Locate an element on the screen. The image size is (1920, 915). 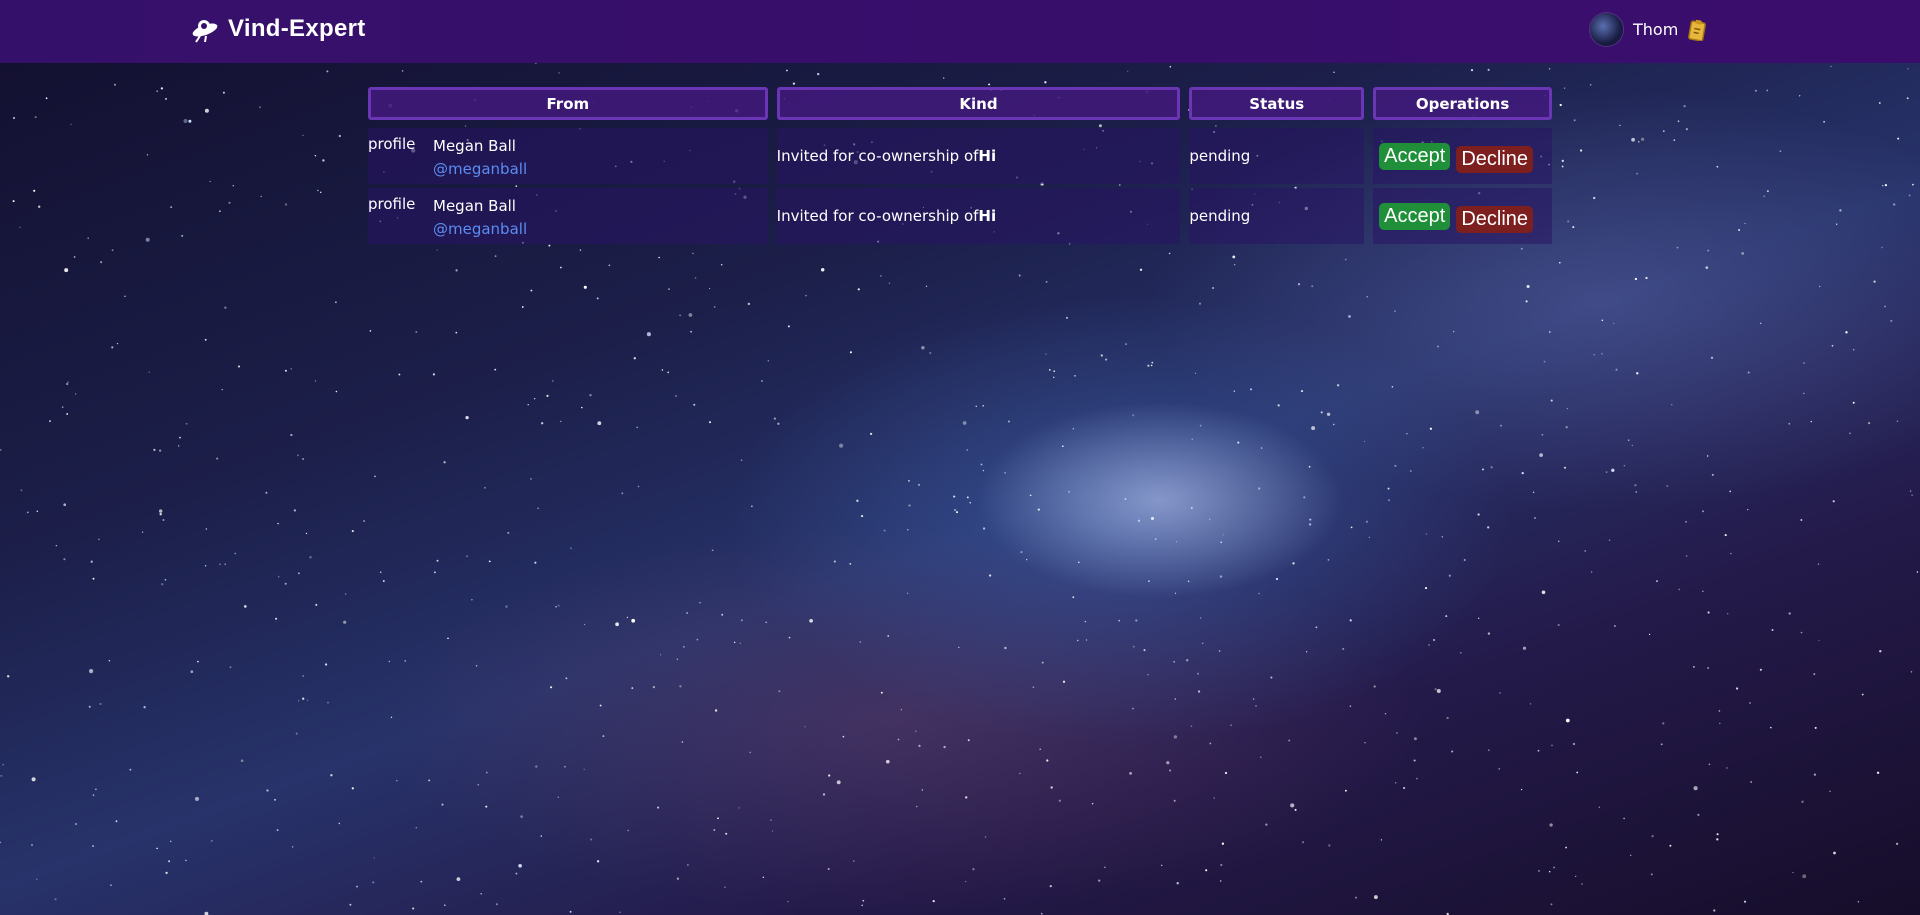
column-header-operations: Operations is located at coordinates (1462, 103).